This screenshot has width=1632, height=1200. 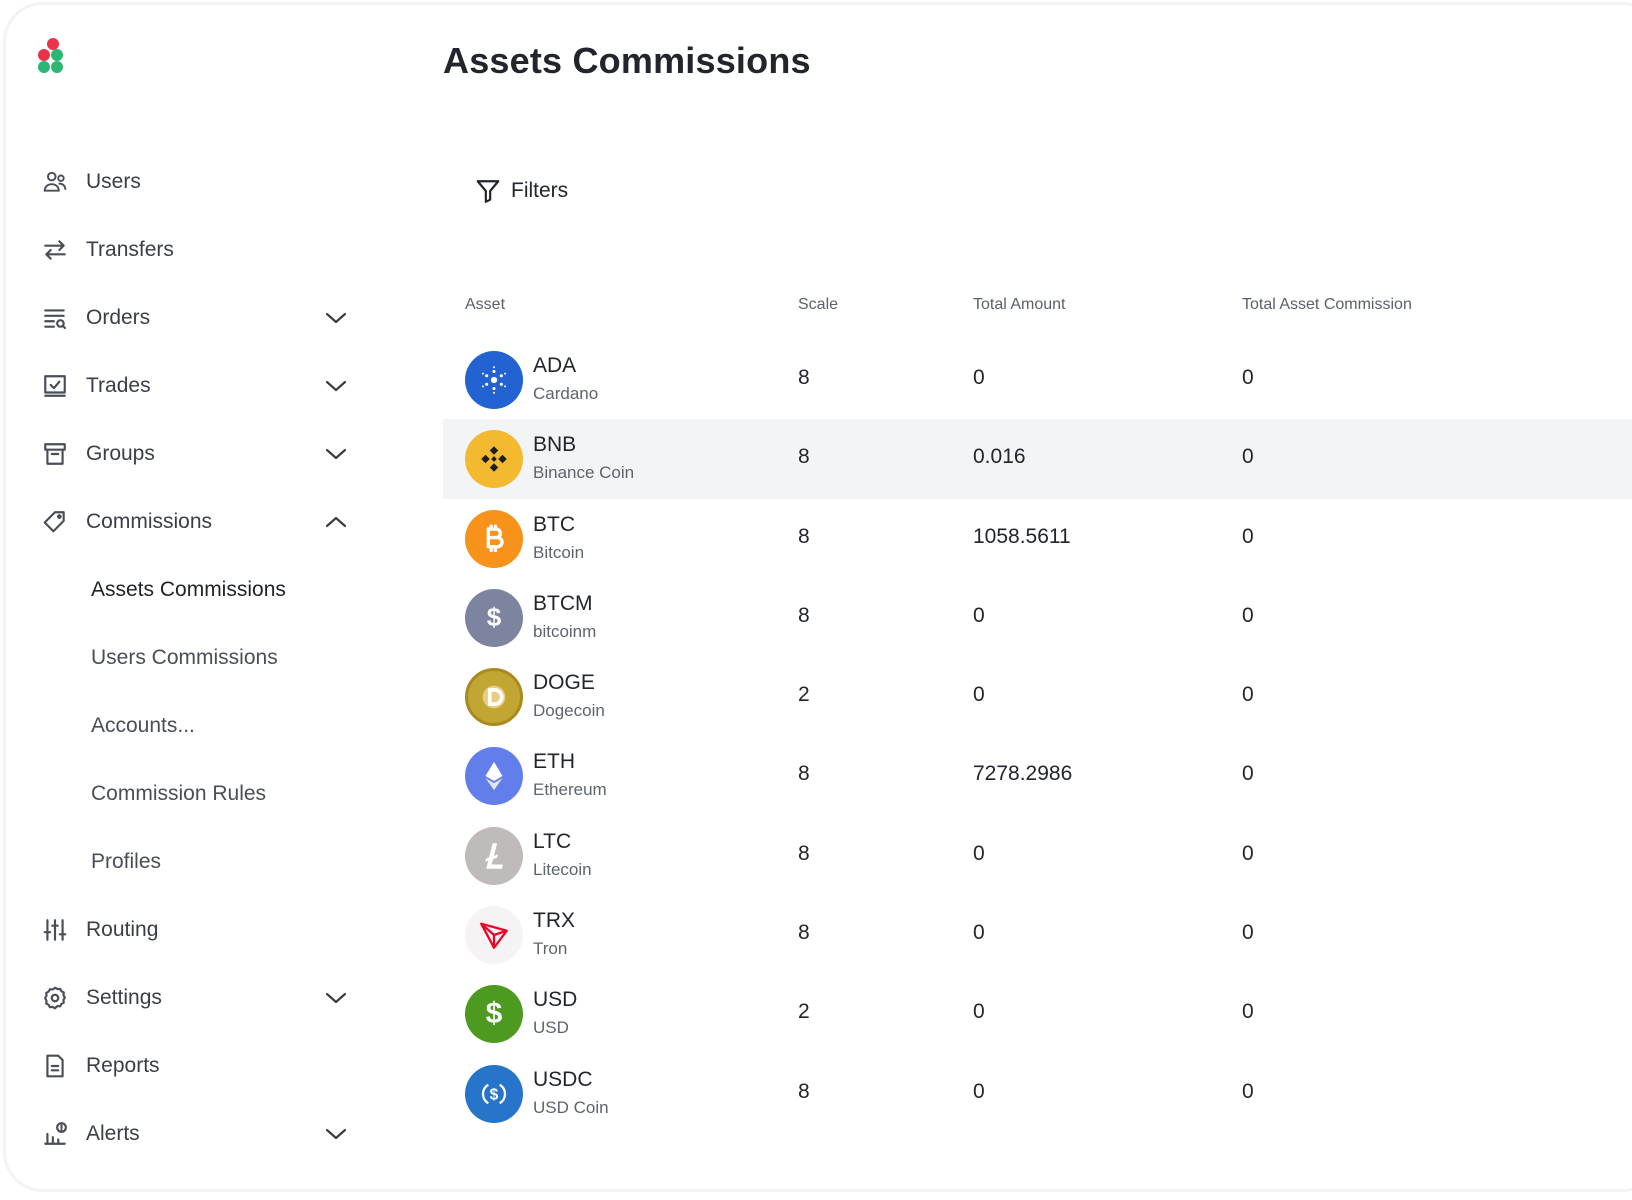 What do you see at coordinates (1037, 696) in the screenshot?
I see `table-row: DOGE Dogecoin 2 0 0` at bounding box center [1037, 696].